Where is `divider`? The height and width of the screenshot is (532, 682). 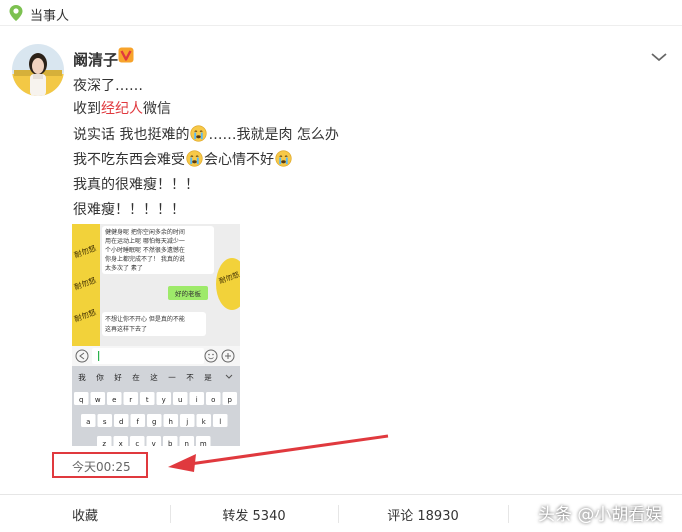
divider is located at coordinates (508, 514).